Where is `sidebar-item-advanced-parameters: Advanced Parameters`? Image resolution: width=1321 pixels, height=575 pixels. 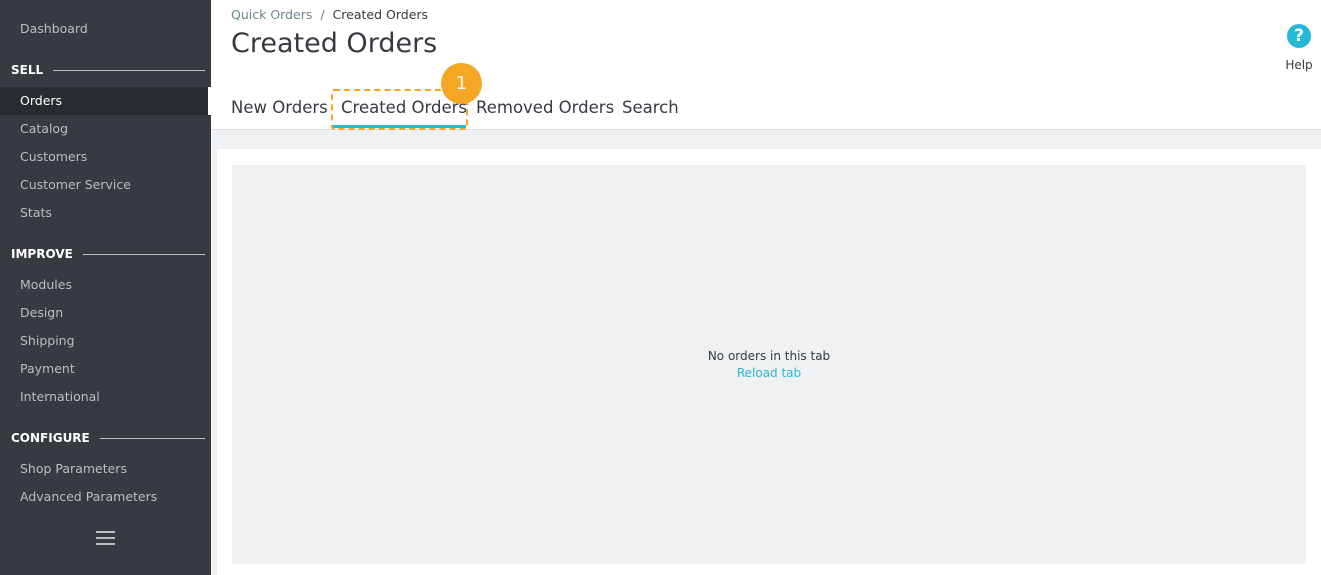 sidebar-item-advanced-parameters: Advanced Parameters is located at coordinates (105, 497).